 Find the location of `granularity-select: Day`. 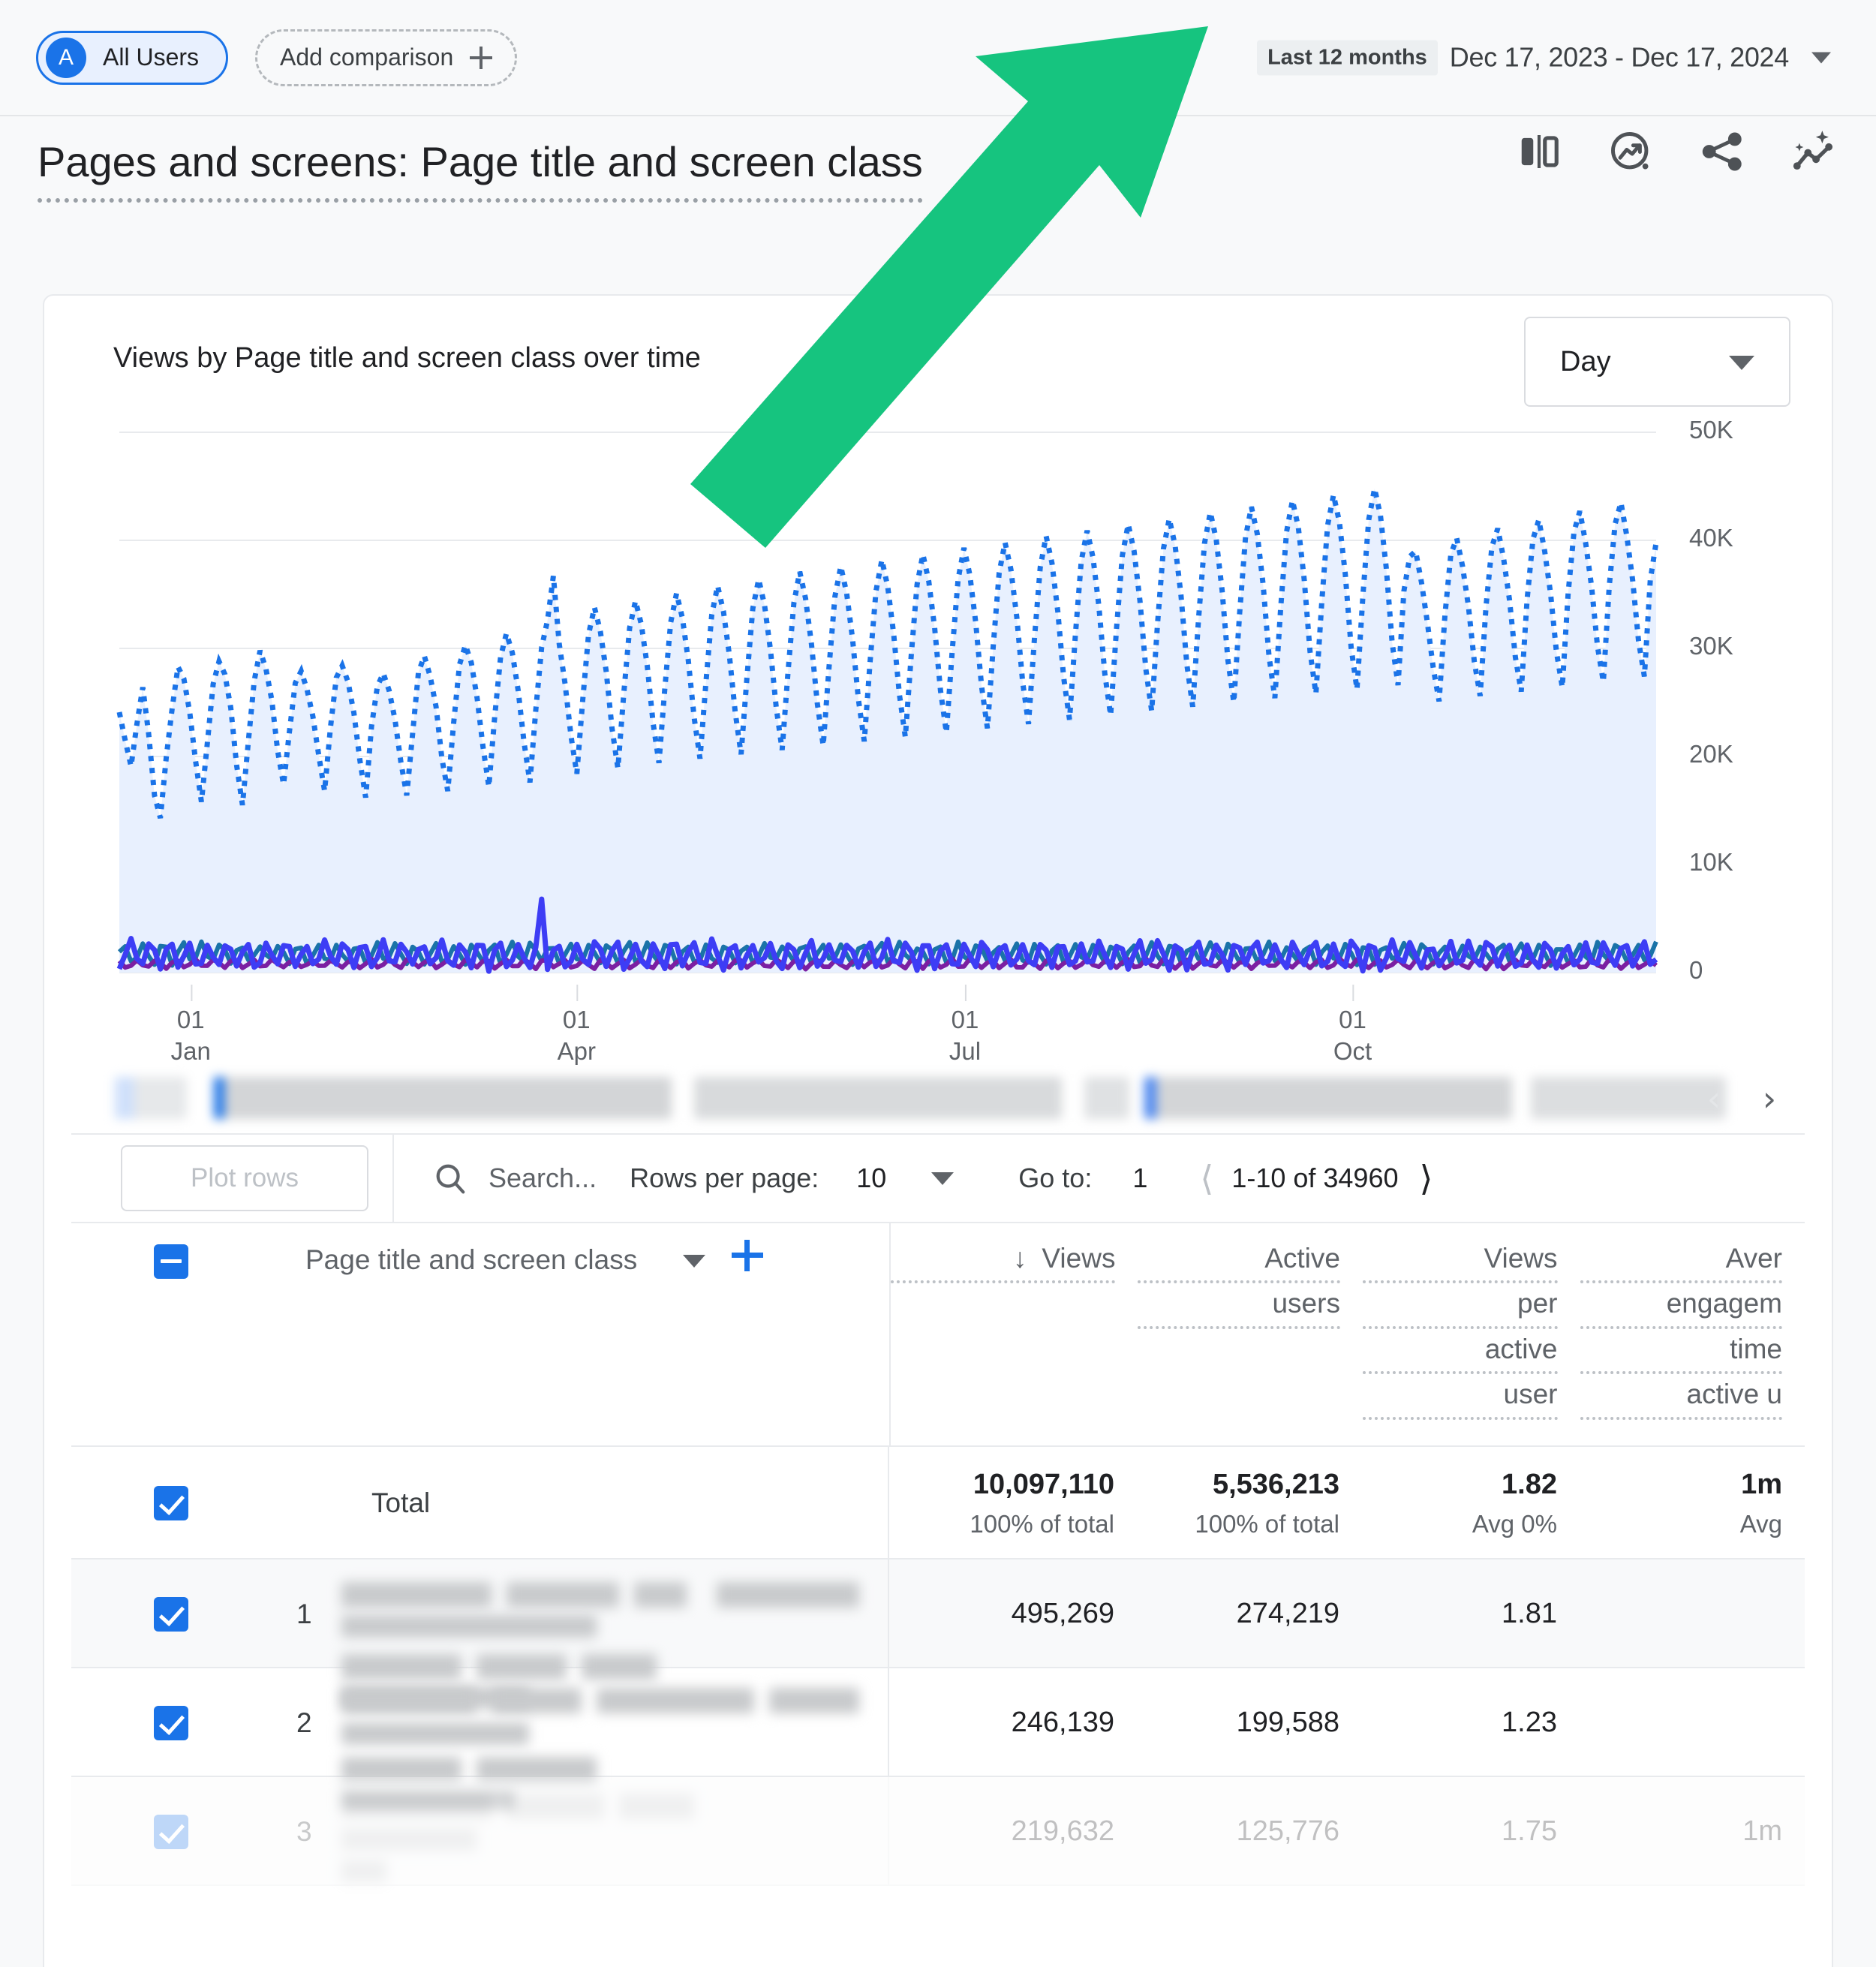

granularity-select: Day is located at coordinates (1657, 362).